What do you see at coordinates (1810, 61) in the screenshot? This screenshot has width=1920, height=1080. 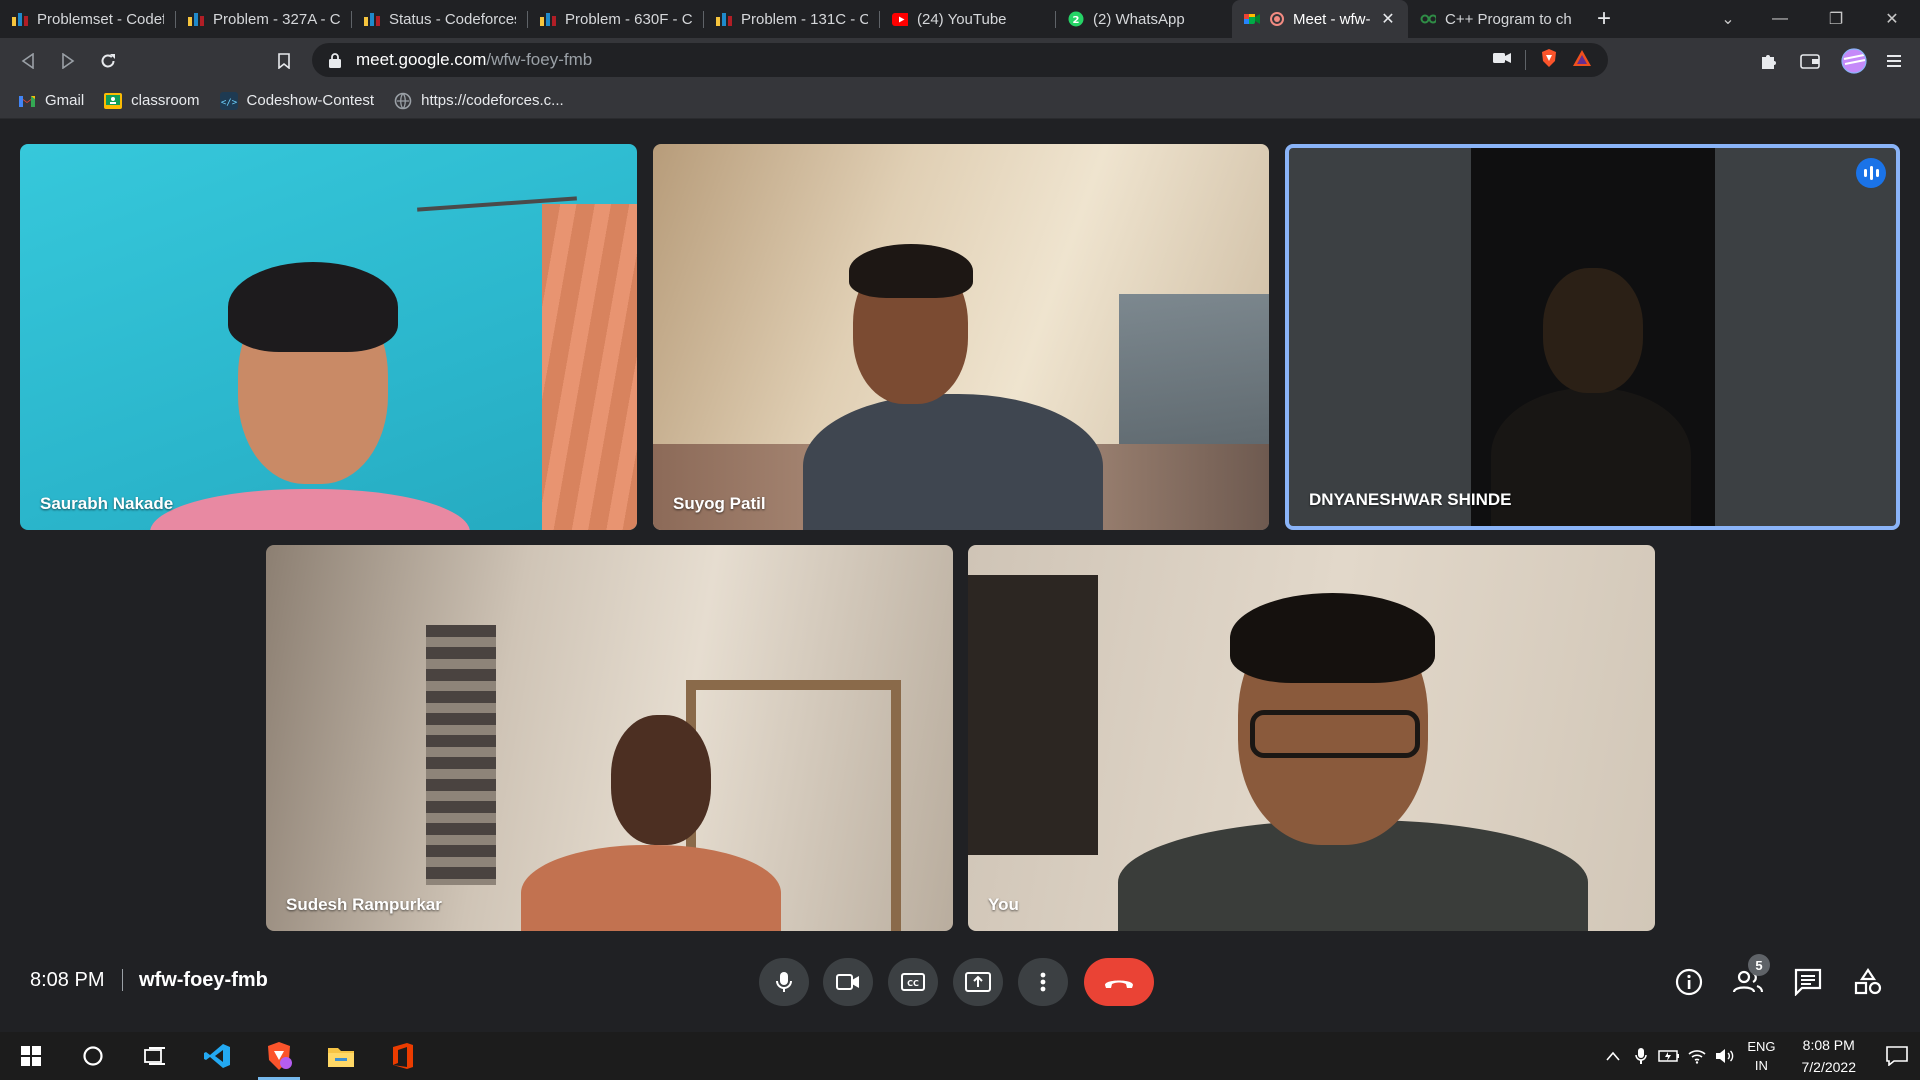 I see `wallet-icon` at bounding box center [1810, 61].